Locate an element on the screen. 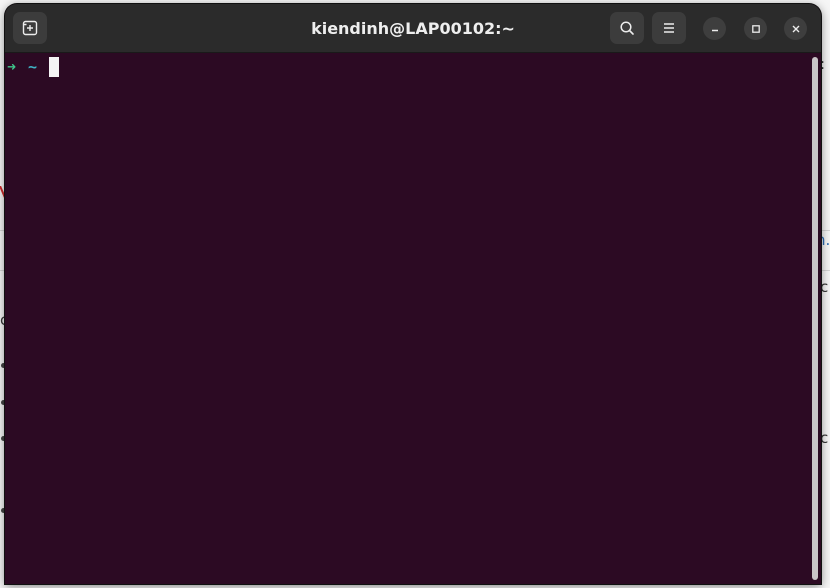 The width and height of the screenshot is (830, 588). window-title: kiendinh@LAP00102:~ is located at coordinates (413, 28).